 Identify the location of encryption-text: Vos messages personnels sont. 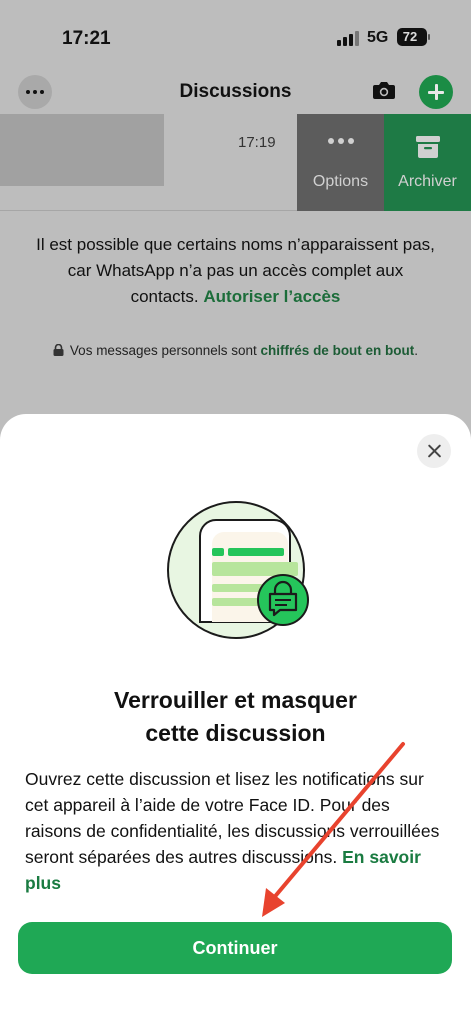
(163, 350).